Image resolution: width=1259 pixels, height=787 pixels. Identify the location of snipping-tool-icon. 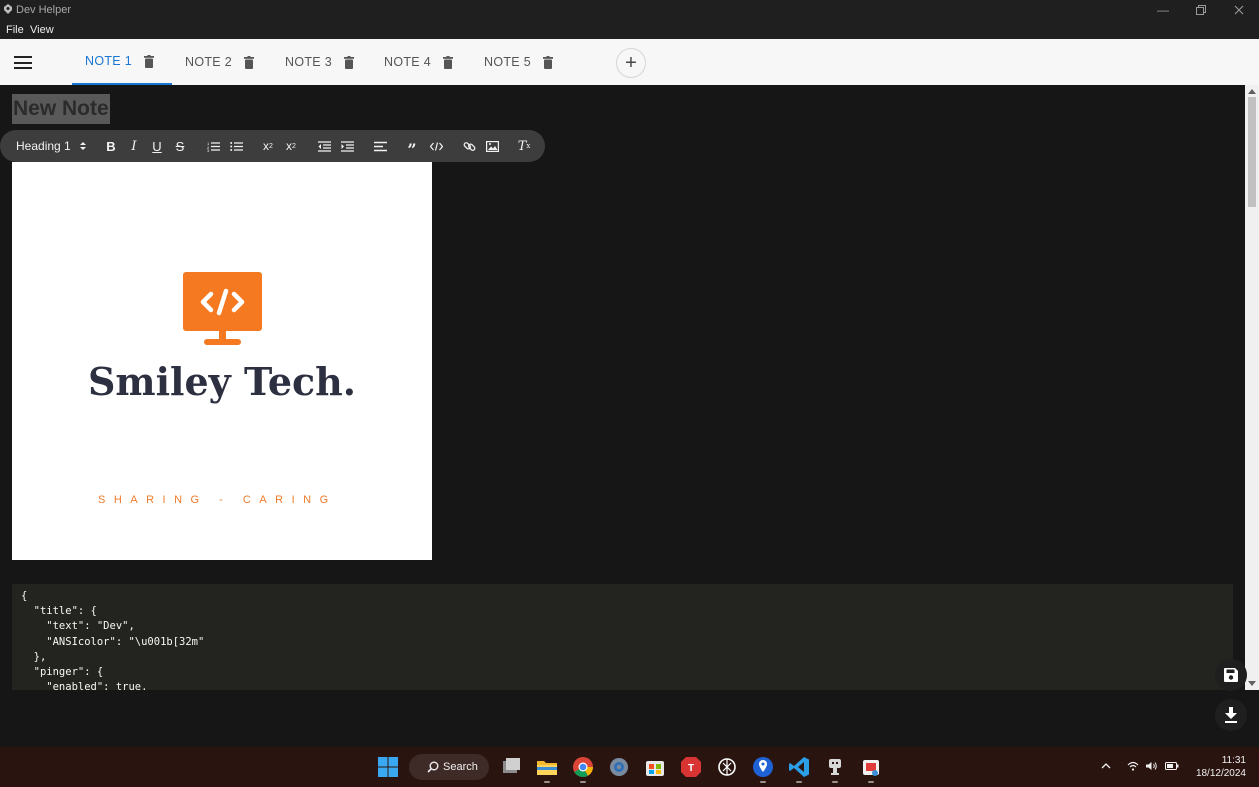
(871, 767).